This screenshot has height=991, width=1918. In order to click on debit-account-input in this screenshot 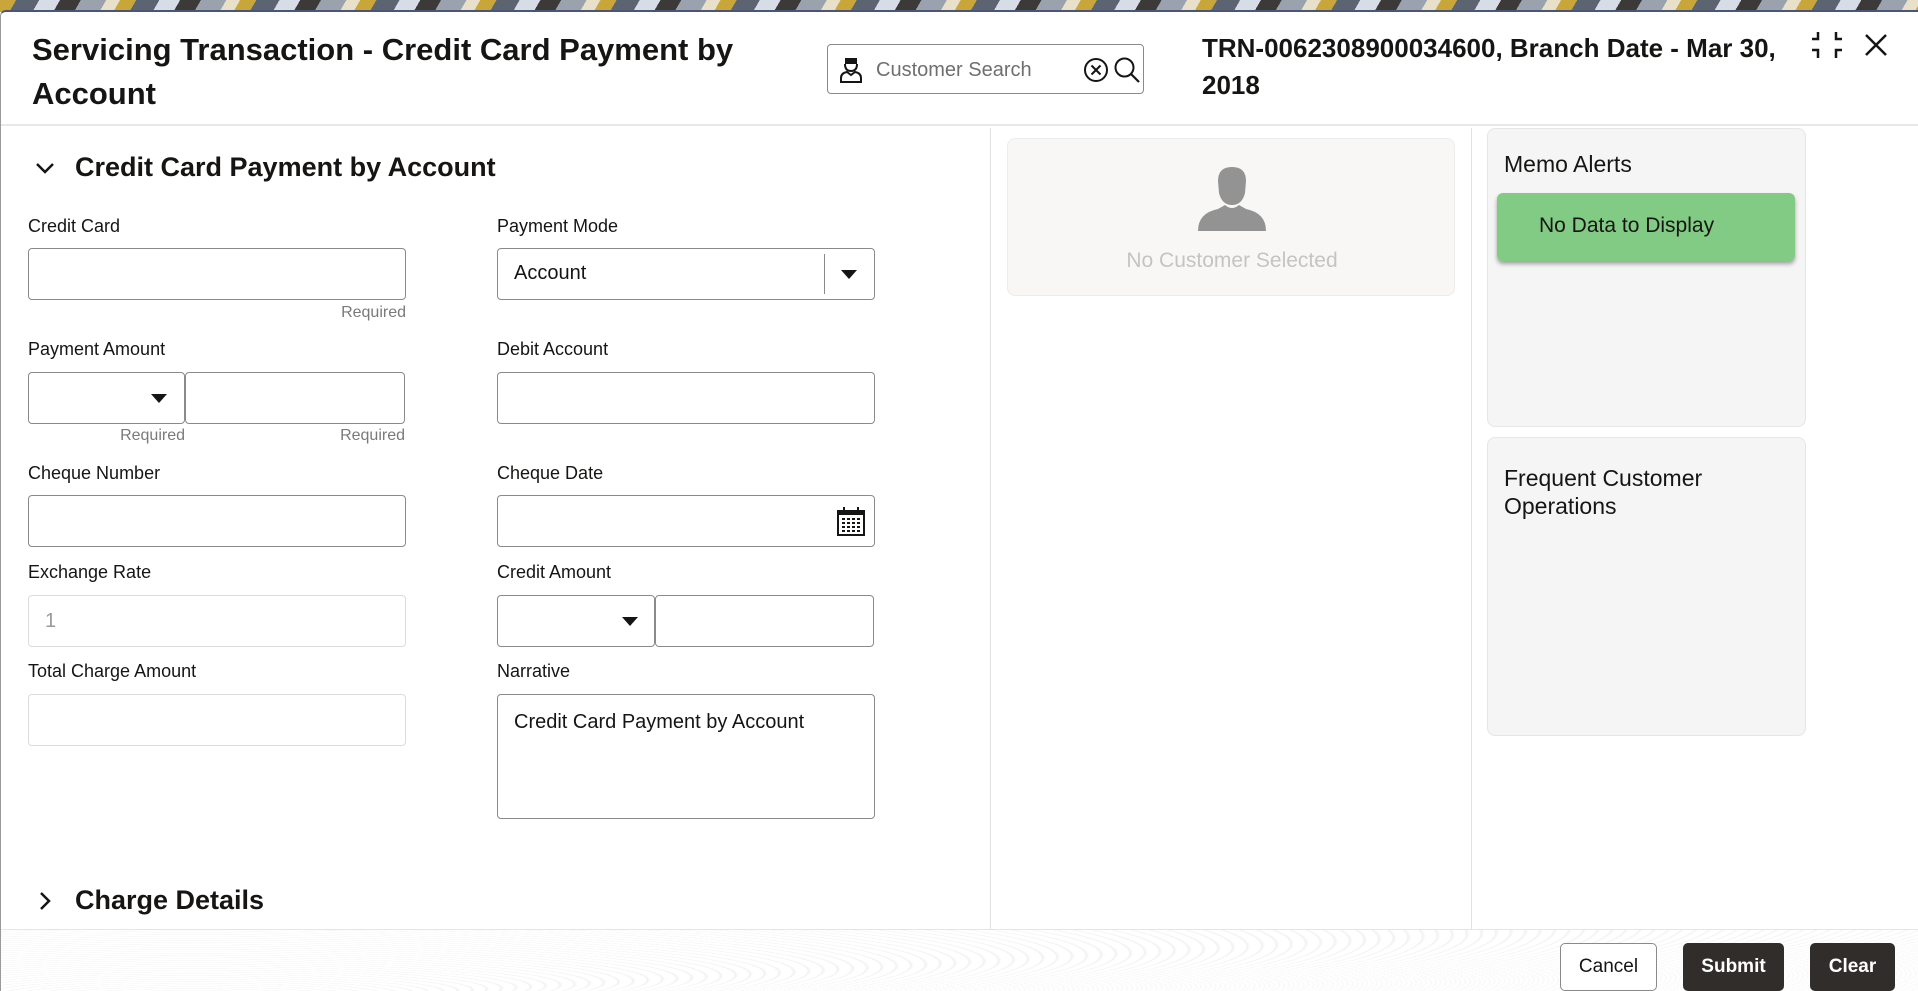, I will do `click(686, 398)`.